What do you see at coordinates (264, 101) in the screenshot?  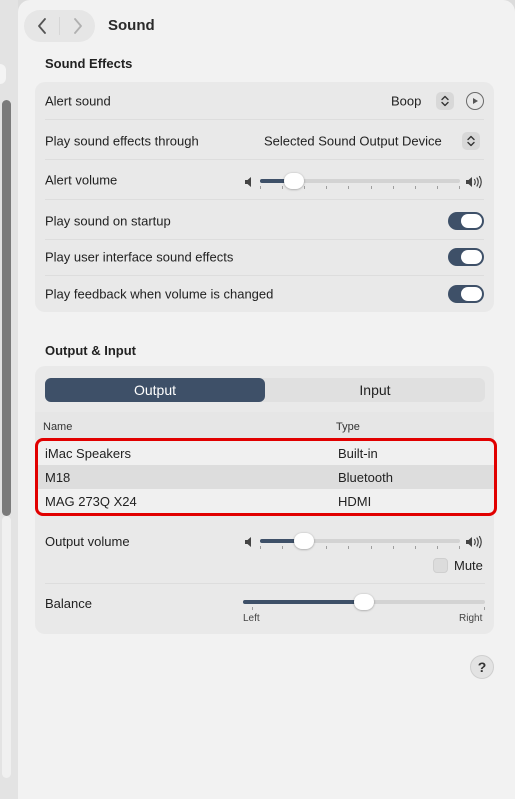 I see `row-alert-sound: Alert sound Boop` at bounding box center [264, 101].